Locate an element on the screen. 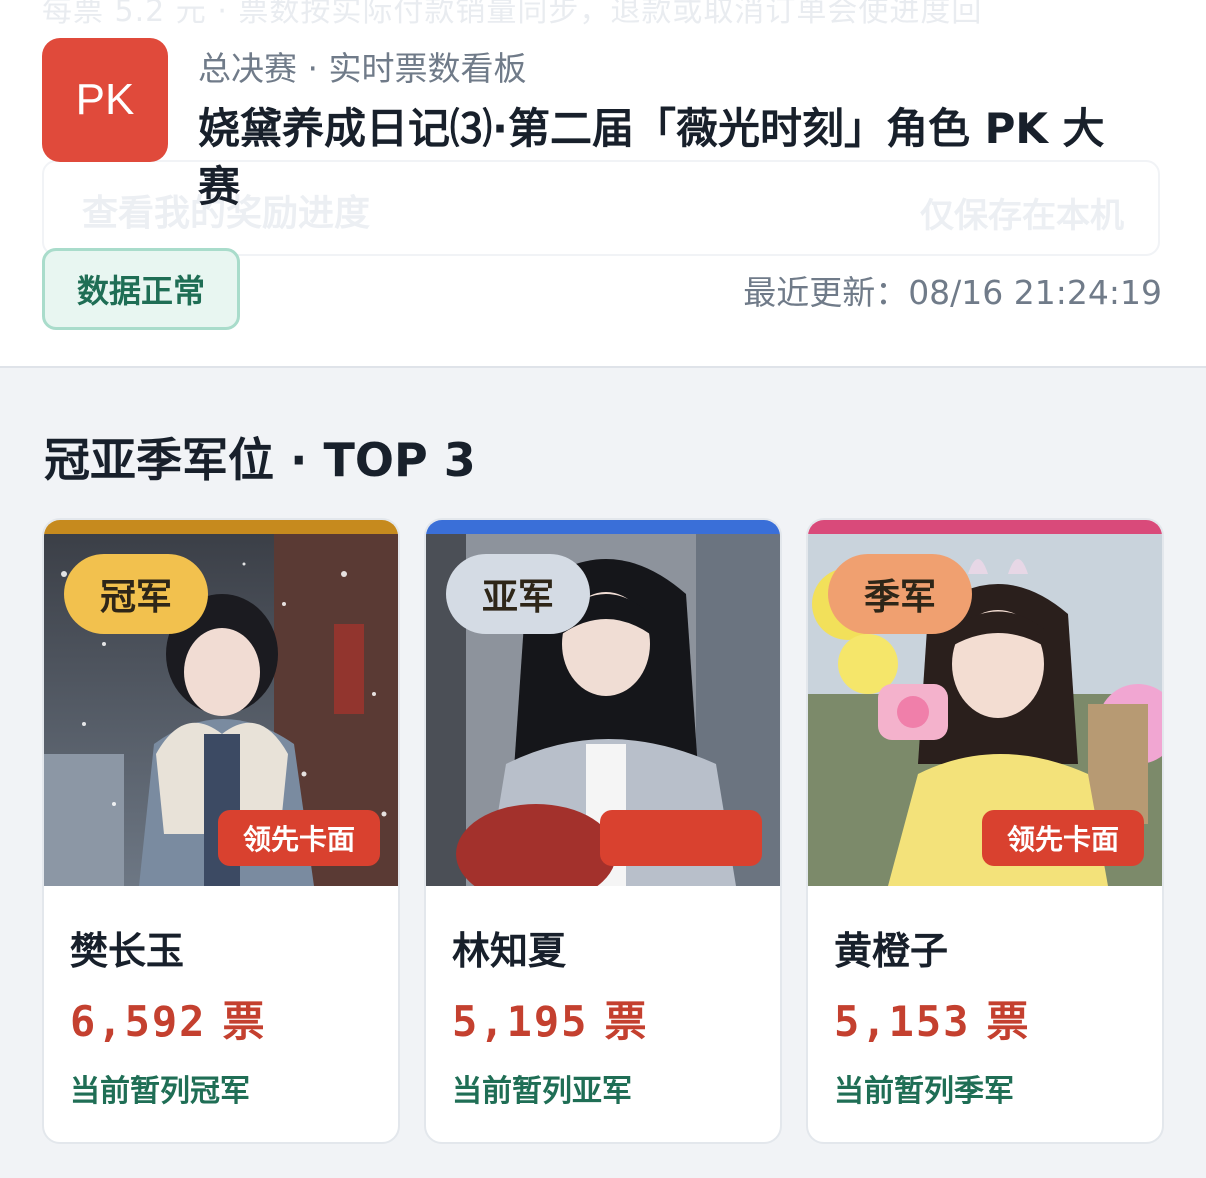 Image resolution: width=1206 pixels, height=1178 pixels. vote-count: 5,195 票 is located at coordinates (549, 1018).